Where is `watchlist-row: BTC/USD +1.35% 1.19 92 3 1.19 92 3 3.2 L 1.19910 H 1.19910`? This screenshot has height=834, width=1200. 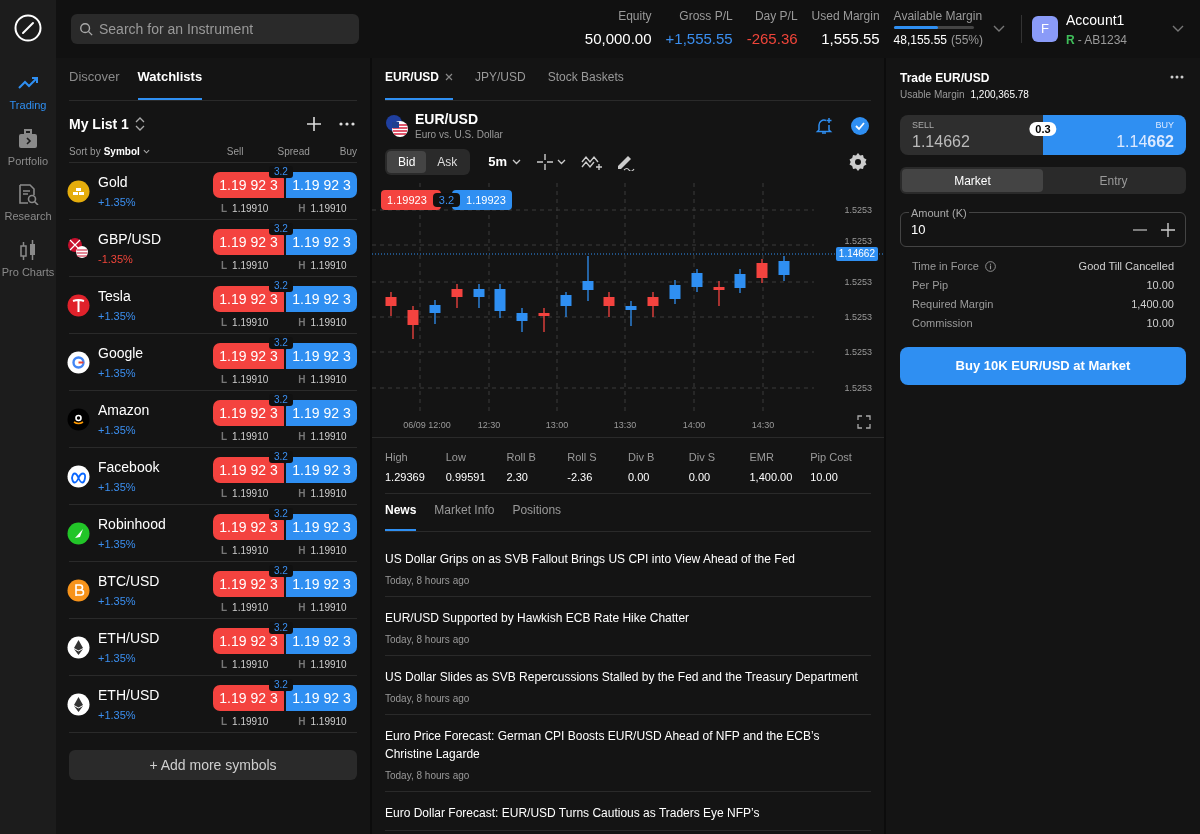 watchlist-row: BTC/USD +1.35% 1.19 92 3 1.19 92 3 3.2 L 1.19910 H 1.19910 is located at coordinates (213, 590).